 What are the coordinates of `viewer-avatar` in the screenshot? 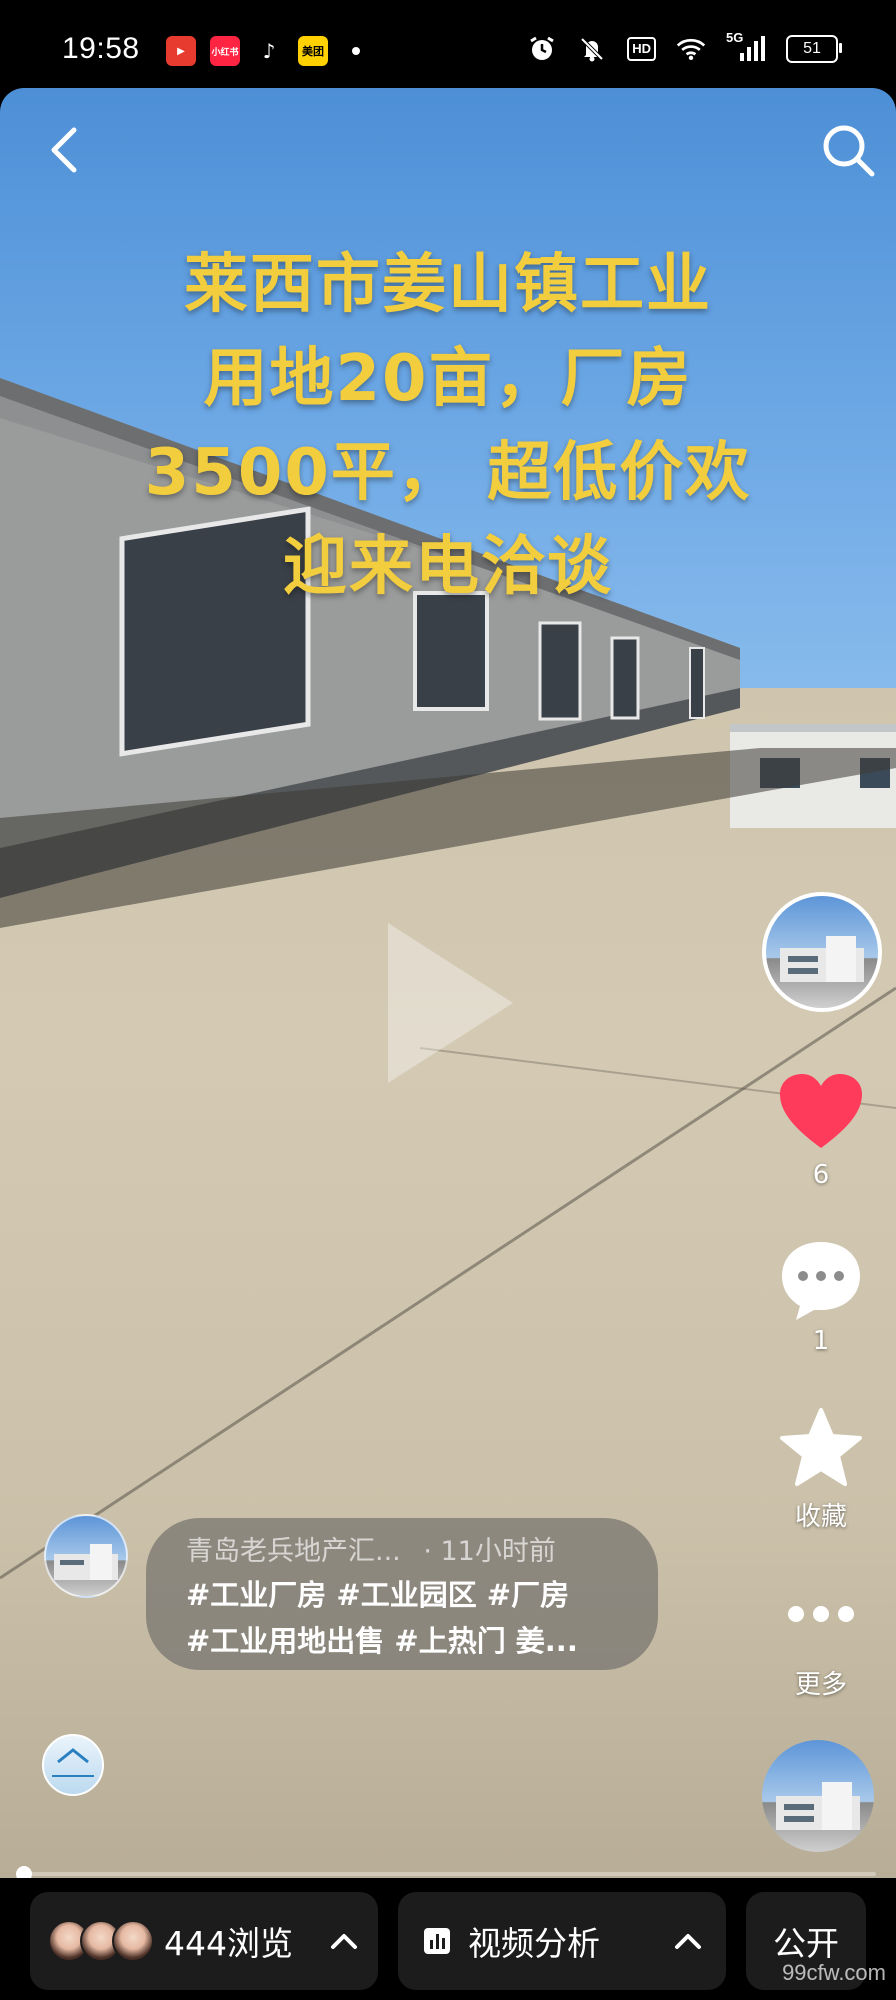 It's located at (73, 1765).